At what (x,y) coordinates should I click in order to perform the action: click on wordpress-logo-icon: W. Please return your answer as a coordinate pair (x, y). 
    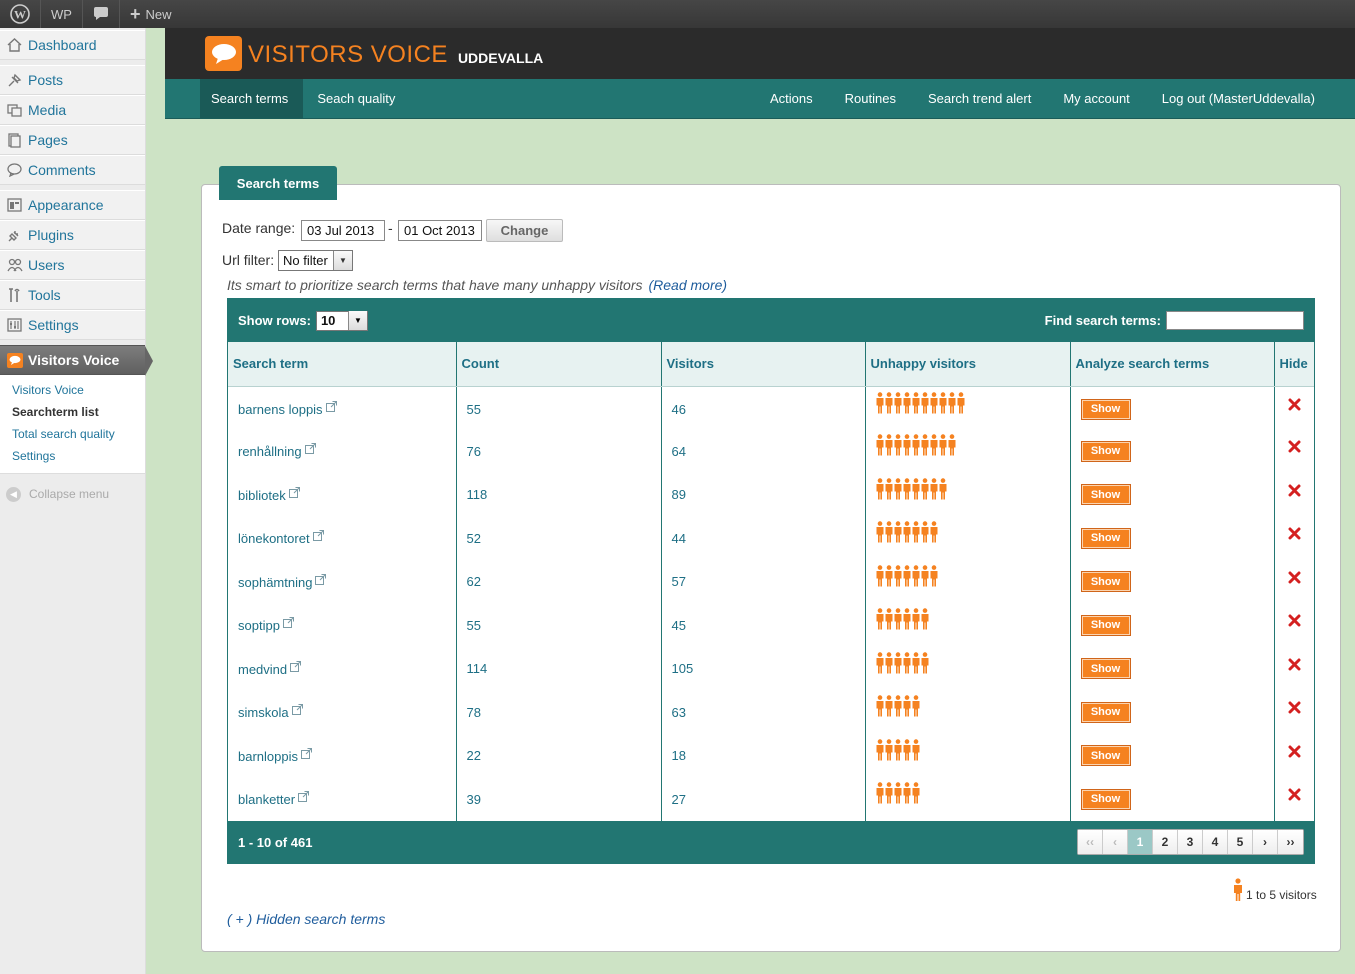
    Looking at the image, I should click on (20, 14).